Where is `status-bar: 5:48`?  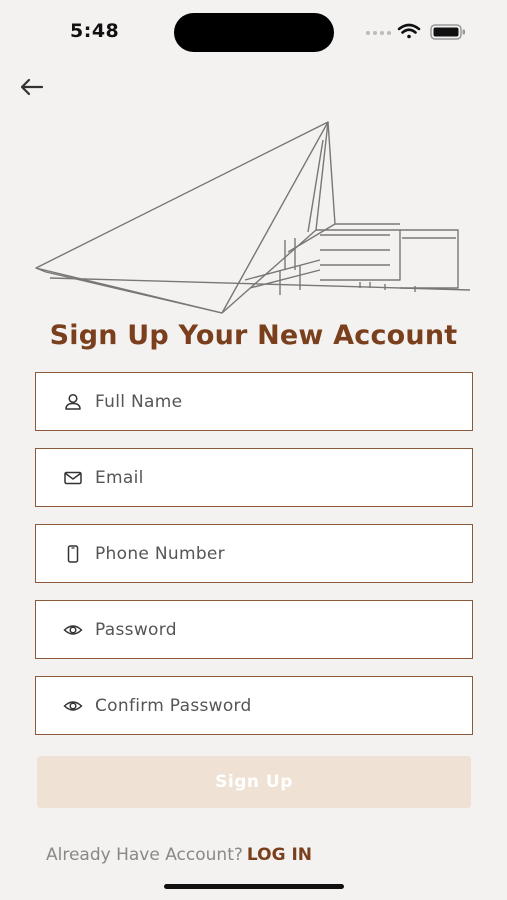
status-bar: 5:48 is located at coordinates (253, 32).